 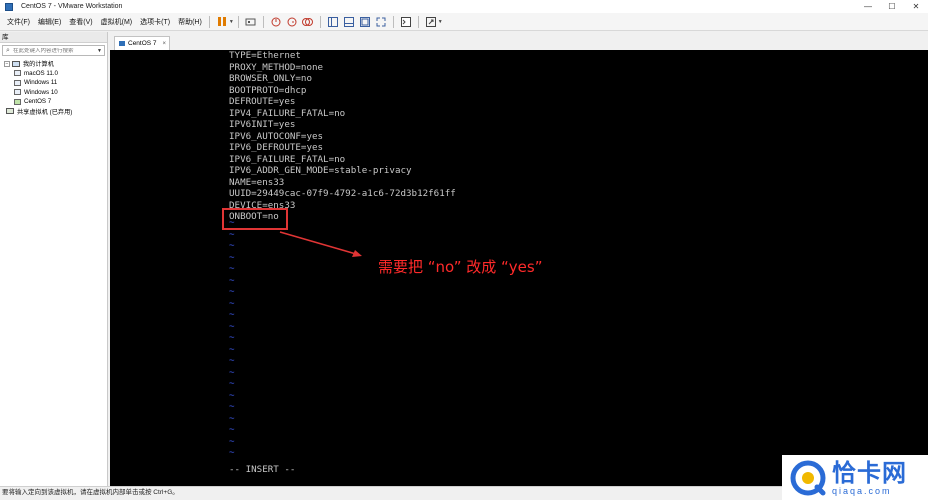 I want to click on vm-tab-icon, so click(x=122, y=43).